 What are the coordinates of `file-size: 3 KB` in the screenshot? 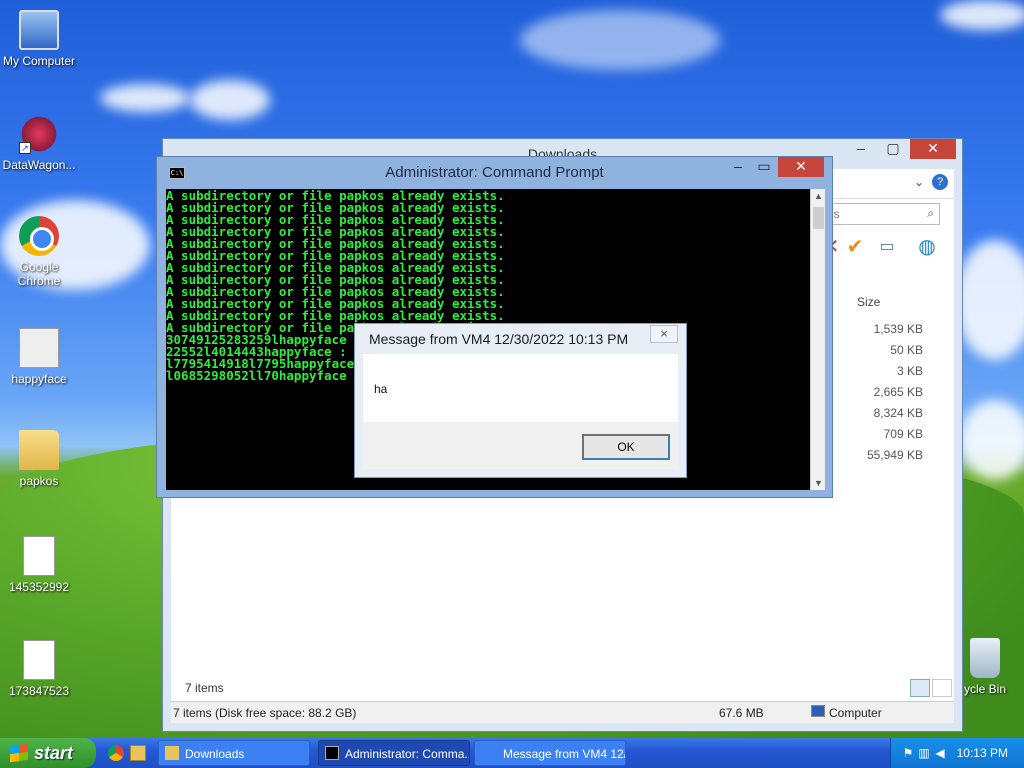 It's located at (909, 371).